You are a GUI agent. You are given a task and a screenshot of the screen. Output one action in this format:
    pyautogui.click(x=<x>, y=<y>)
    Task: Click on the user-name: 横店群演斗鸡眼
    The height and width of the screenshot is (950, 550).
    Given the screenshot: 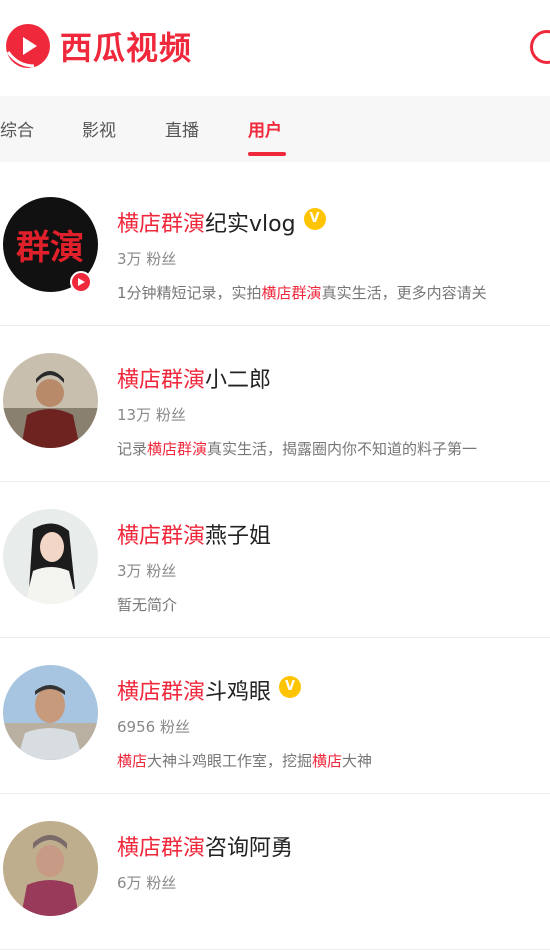 What is the action you would take?
    pyautogui.click(x=209, y=690)
    